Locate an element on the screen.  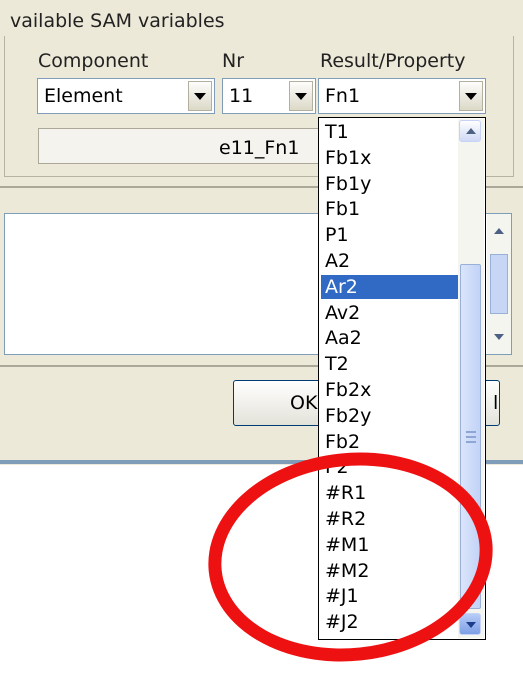
expression-display: e11_Fn1 is located at coordinates (179, 146).